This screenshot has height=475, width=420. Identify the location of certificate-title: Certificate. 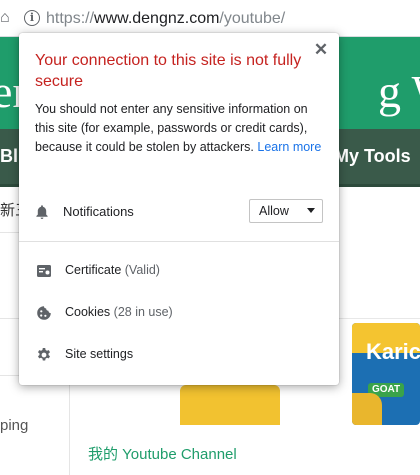
(93, 270).